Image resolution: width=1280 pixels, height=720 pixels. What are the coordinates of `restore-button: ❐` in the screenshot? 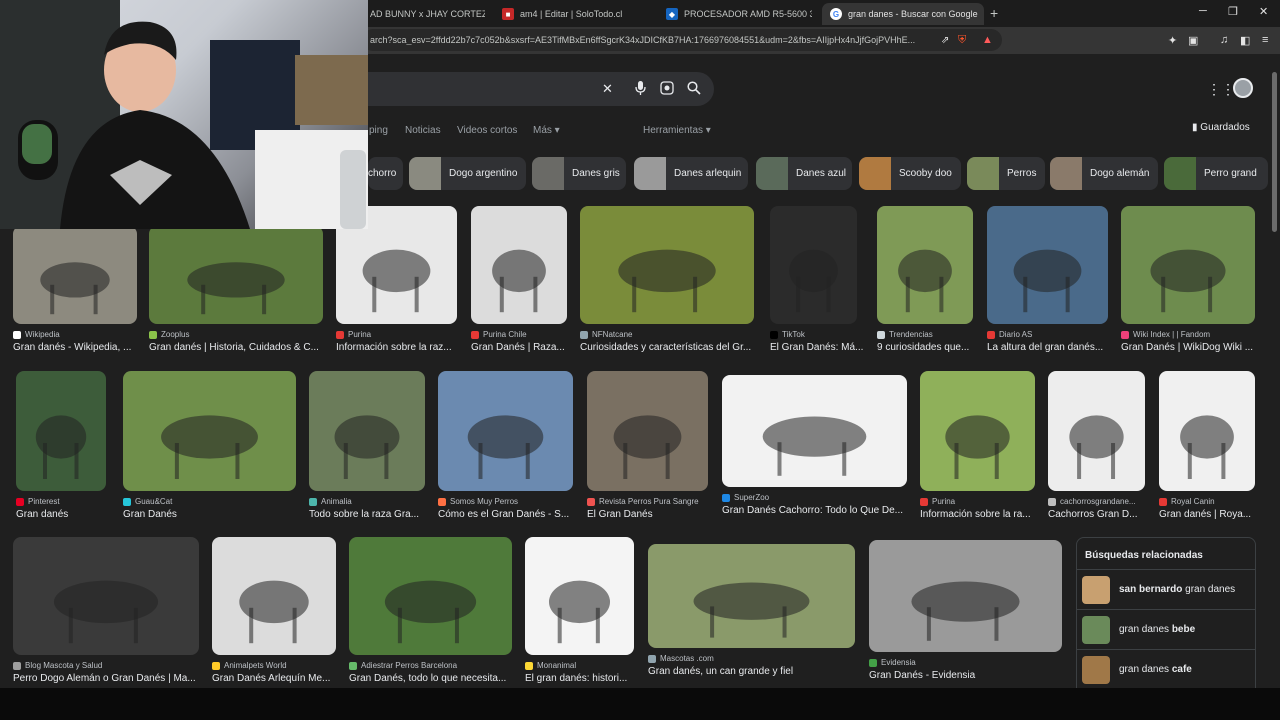 It's located at (1233, 11).